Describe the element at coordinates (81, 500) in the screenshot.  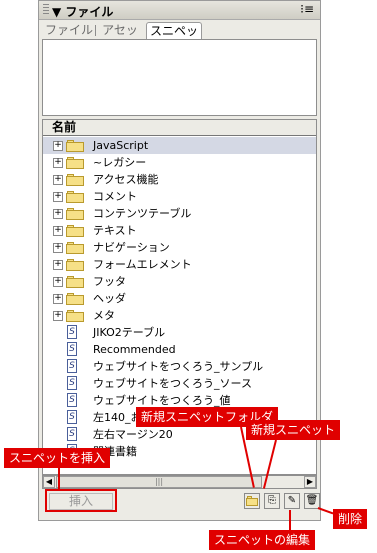
I see `insert-highlight` at that location.